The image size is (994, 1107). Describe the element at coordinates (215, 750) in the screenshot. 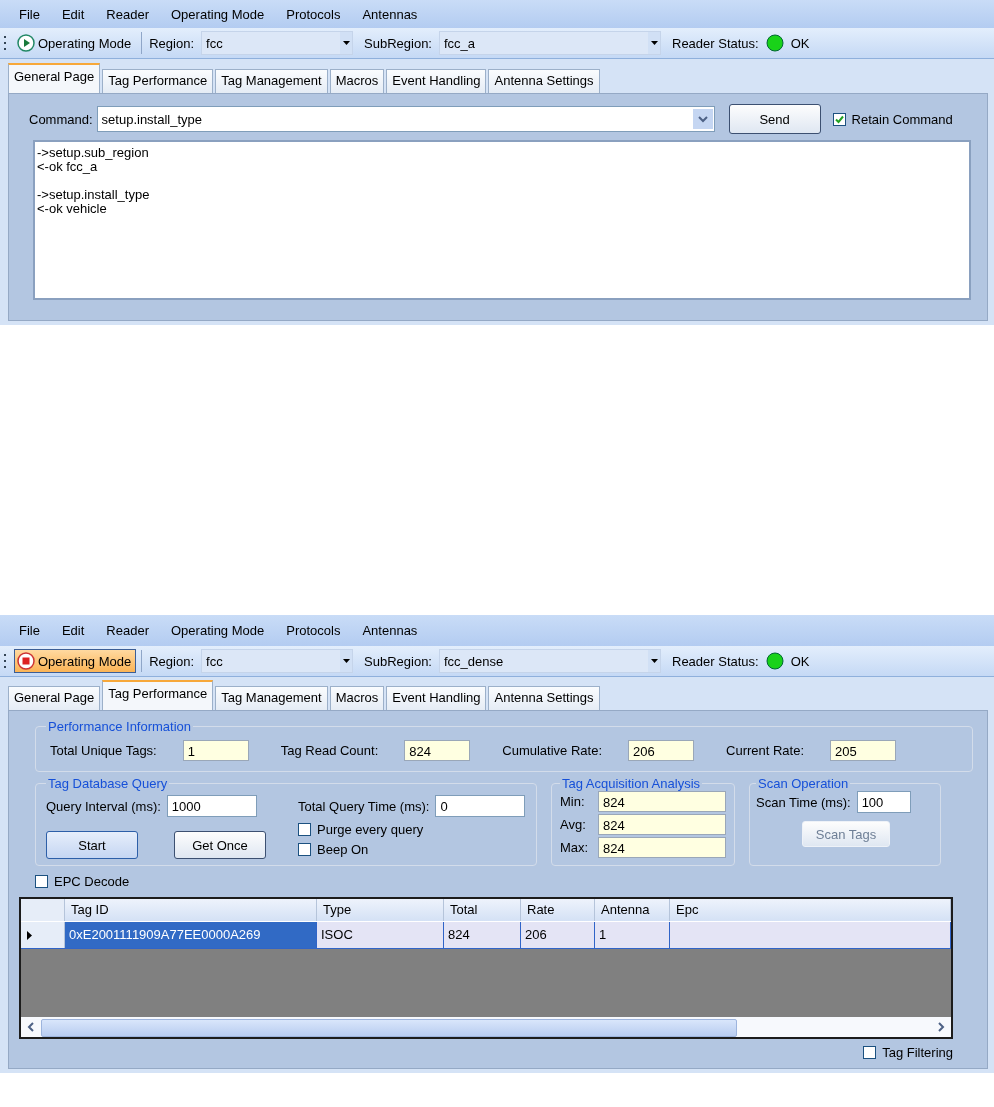

I see `readout-field: 1` at that location.